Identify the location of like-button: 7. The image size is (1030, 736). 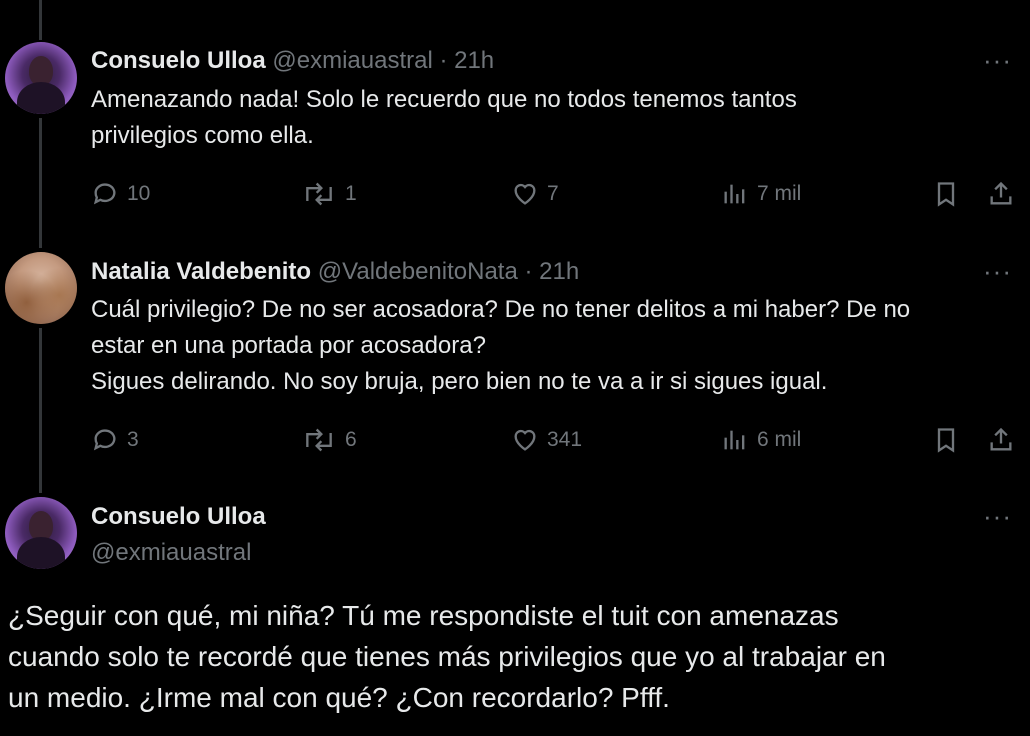
(535, 194).